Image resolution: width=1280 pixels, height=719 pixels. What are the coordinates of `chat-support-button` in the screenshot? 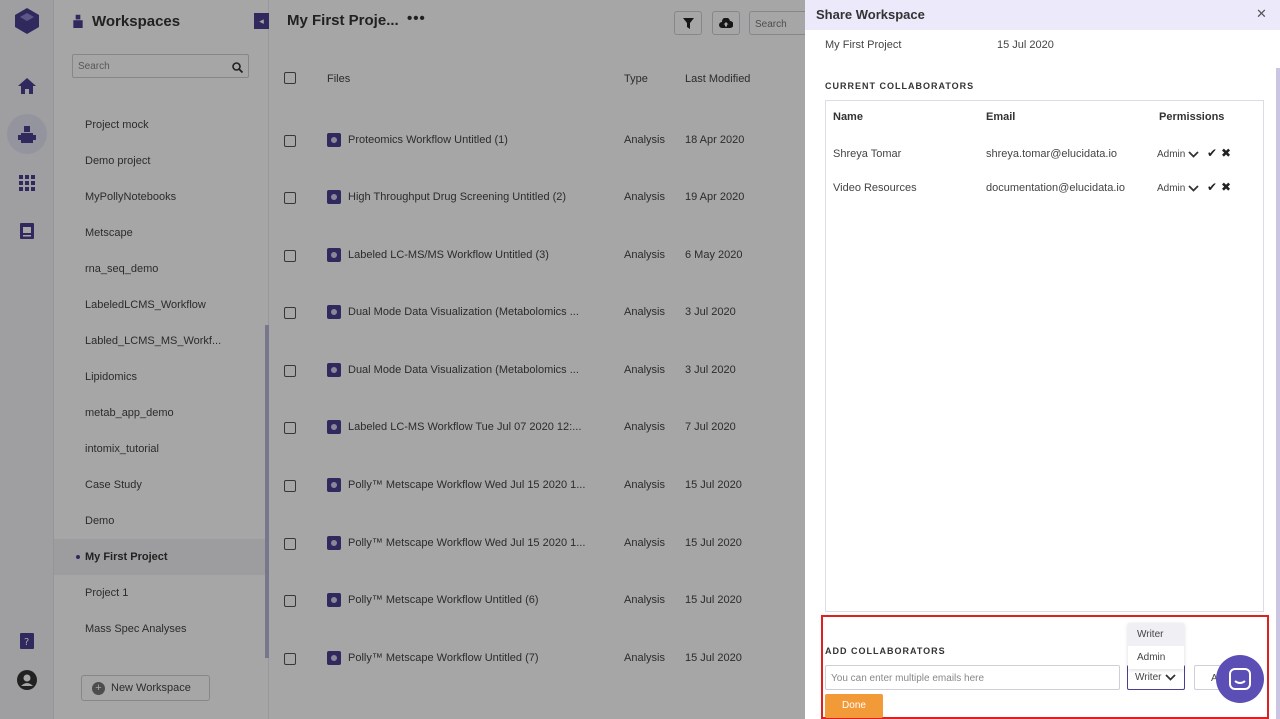 It's located at (1240, 679).